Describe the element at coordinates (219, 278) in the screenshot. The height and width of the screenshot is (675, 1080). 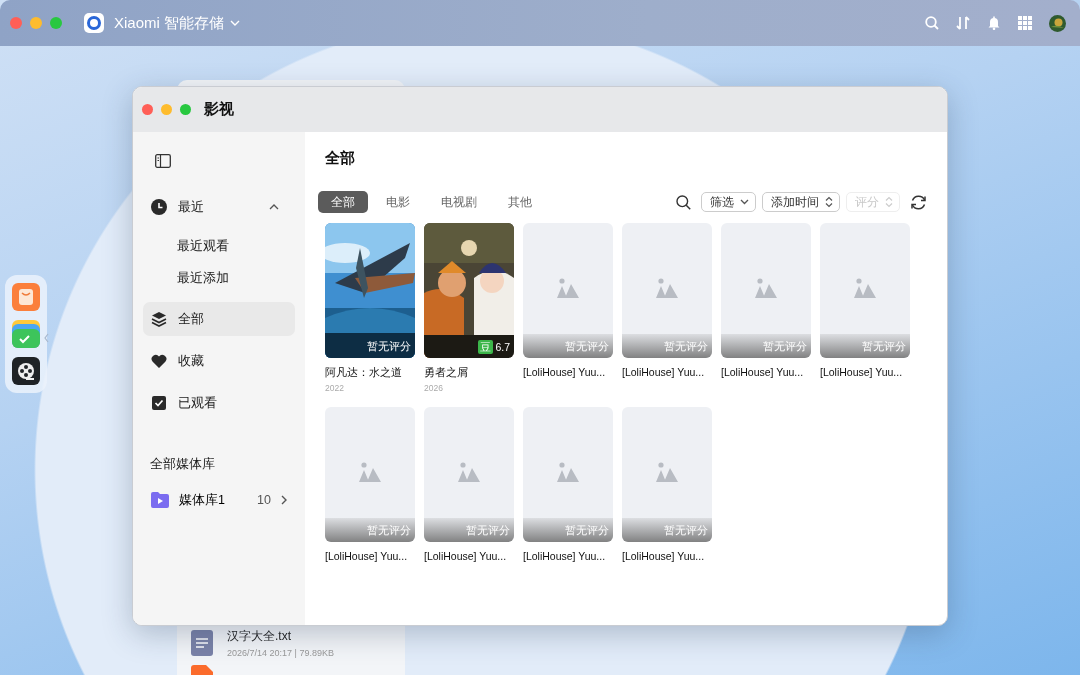
I see `sidebar-subitem: 最近添加` at that location.